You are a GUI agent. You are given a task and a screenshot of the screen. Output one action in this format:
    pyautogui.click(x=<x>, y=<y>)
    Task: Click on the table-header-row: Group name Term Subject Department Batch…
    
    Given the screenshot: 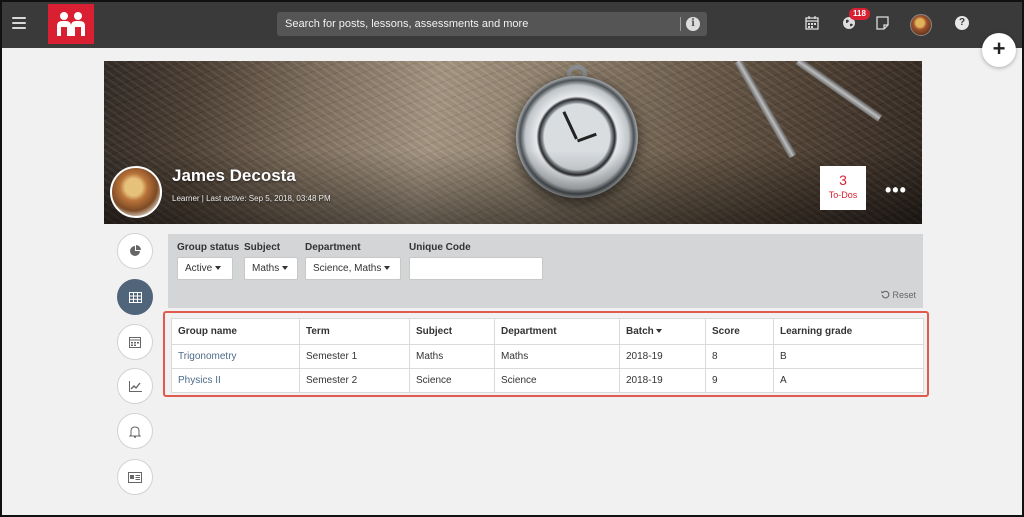 What is the action you would take?
    pyautogui.click(x=547, y=331)
    